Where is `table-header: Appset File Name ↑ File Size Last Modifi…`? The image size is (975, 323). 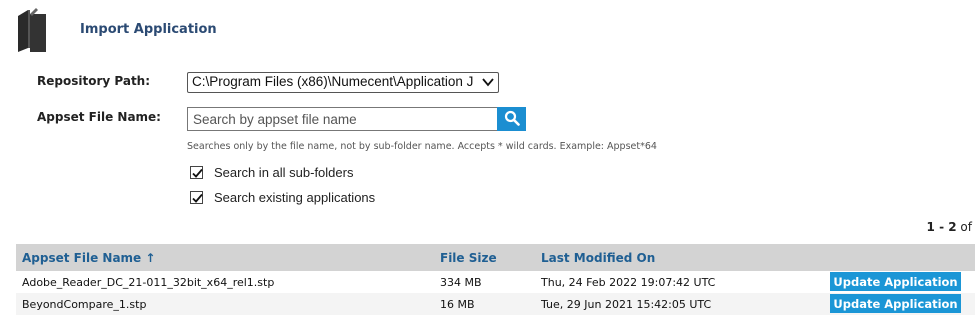 table-header: Appset File Name ↑ File Size Last Modifi… is located at coordinates (495, 257).